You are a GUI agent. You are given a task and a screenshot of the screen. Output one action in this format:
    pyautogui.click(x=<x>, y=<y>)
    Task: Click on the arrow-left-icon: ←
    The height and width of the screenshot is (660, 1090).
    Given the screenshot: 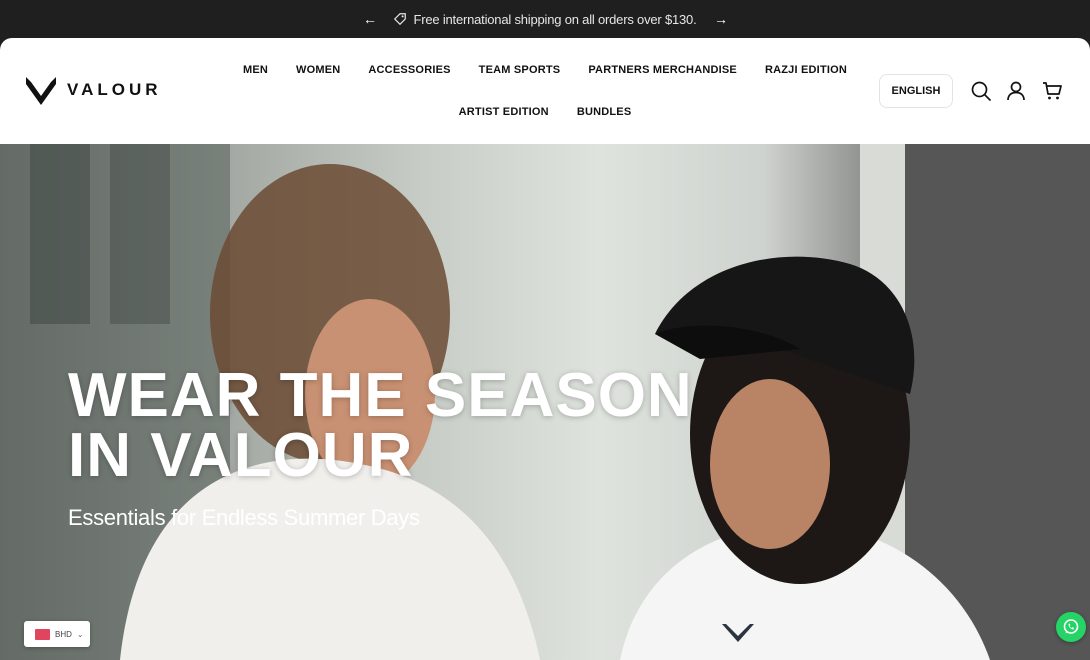 What is the action you would take?
    pyautogui.click(x=370, y=19)
    